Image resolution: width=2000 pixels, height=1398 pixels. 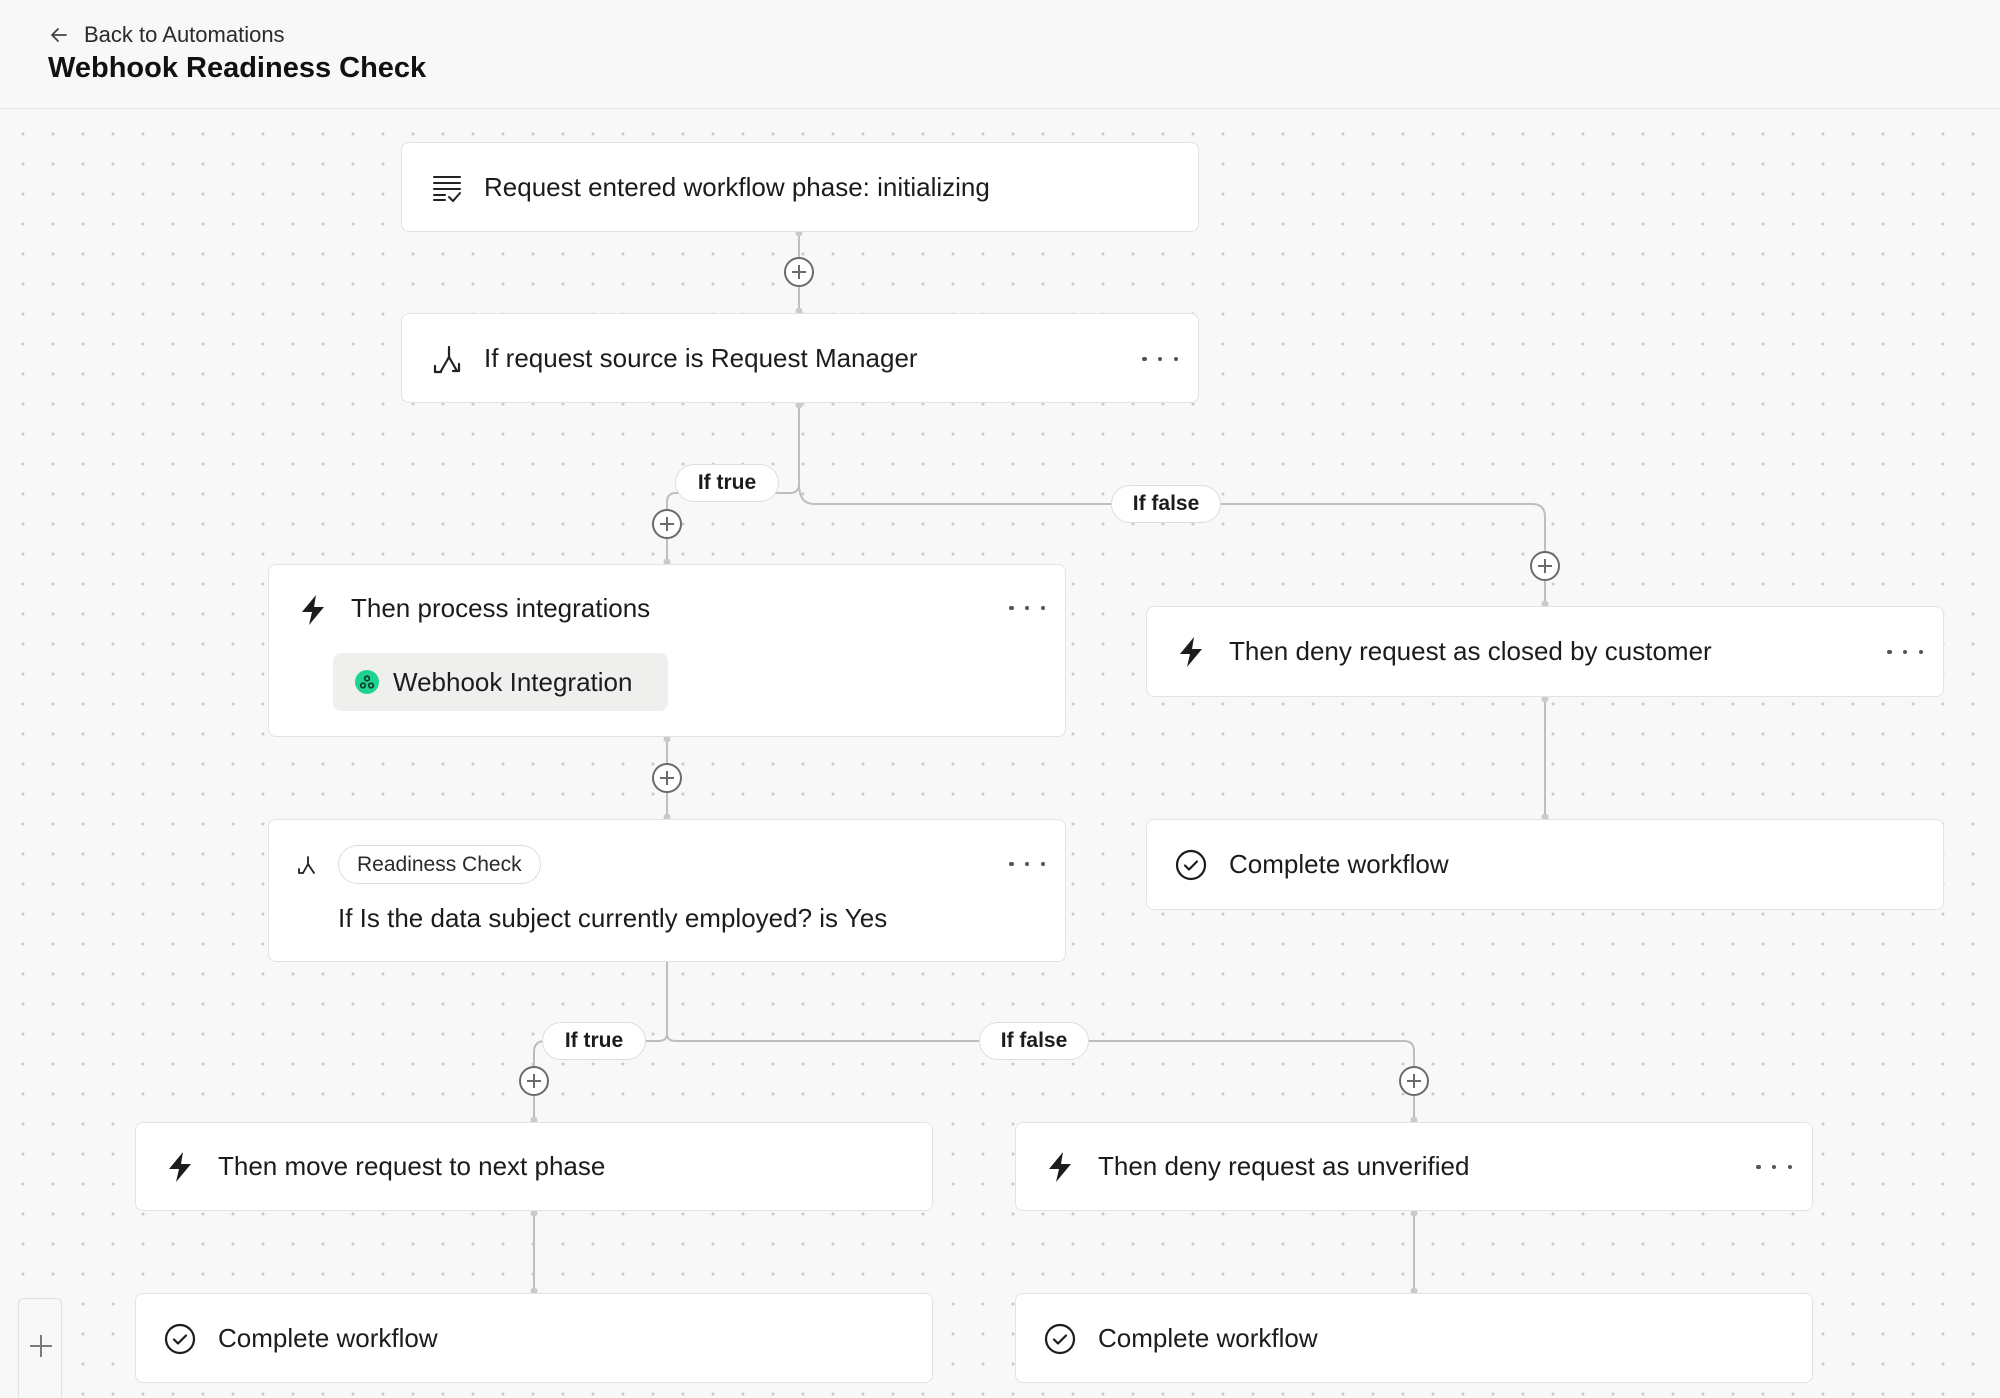 I want to click on action-label: Then move request to next phase, so click(x=412, y=1166).